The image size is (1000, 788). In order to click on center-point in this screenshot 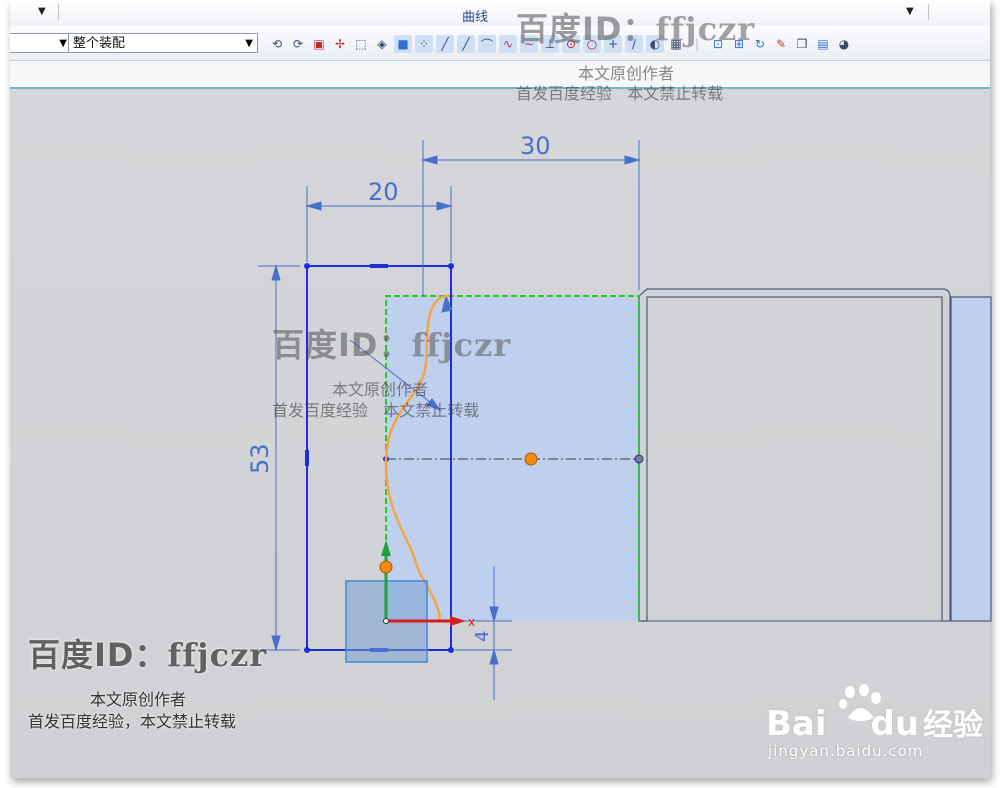, I will do `click(531, 459)`.